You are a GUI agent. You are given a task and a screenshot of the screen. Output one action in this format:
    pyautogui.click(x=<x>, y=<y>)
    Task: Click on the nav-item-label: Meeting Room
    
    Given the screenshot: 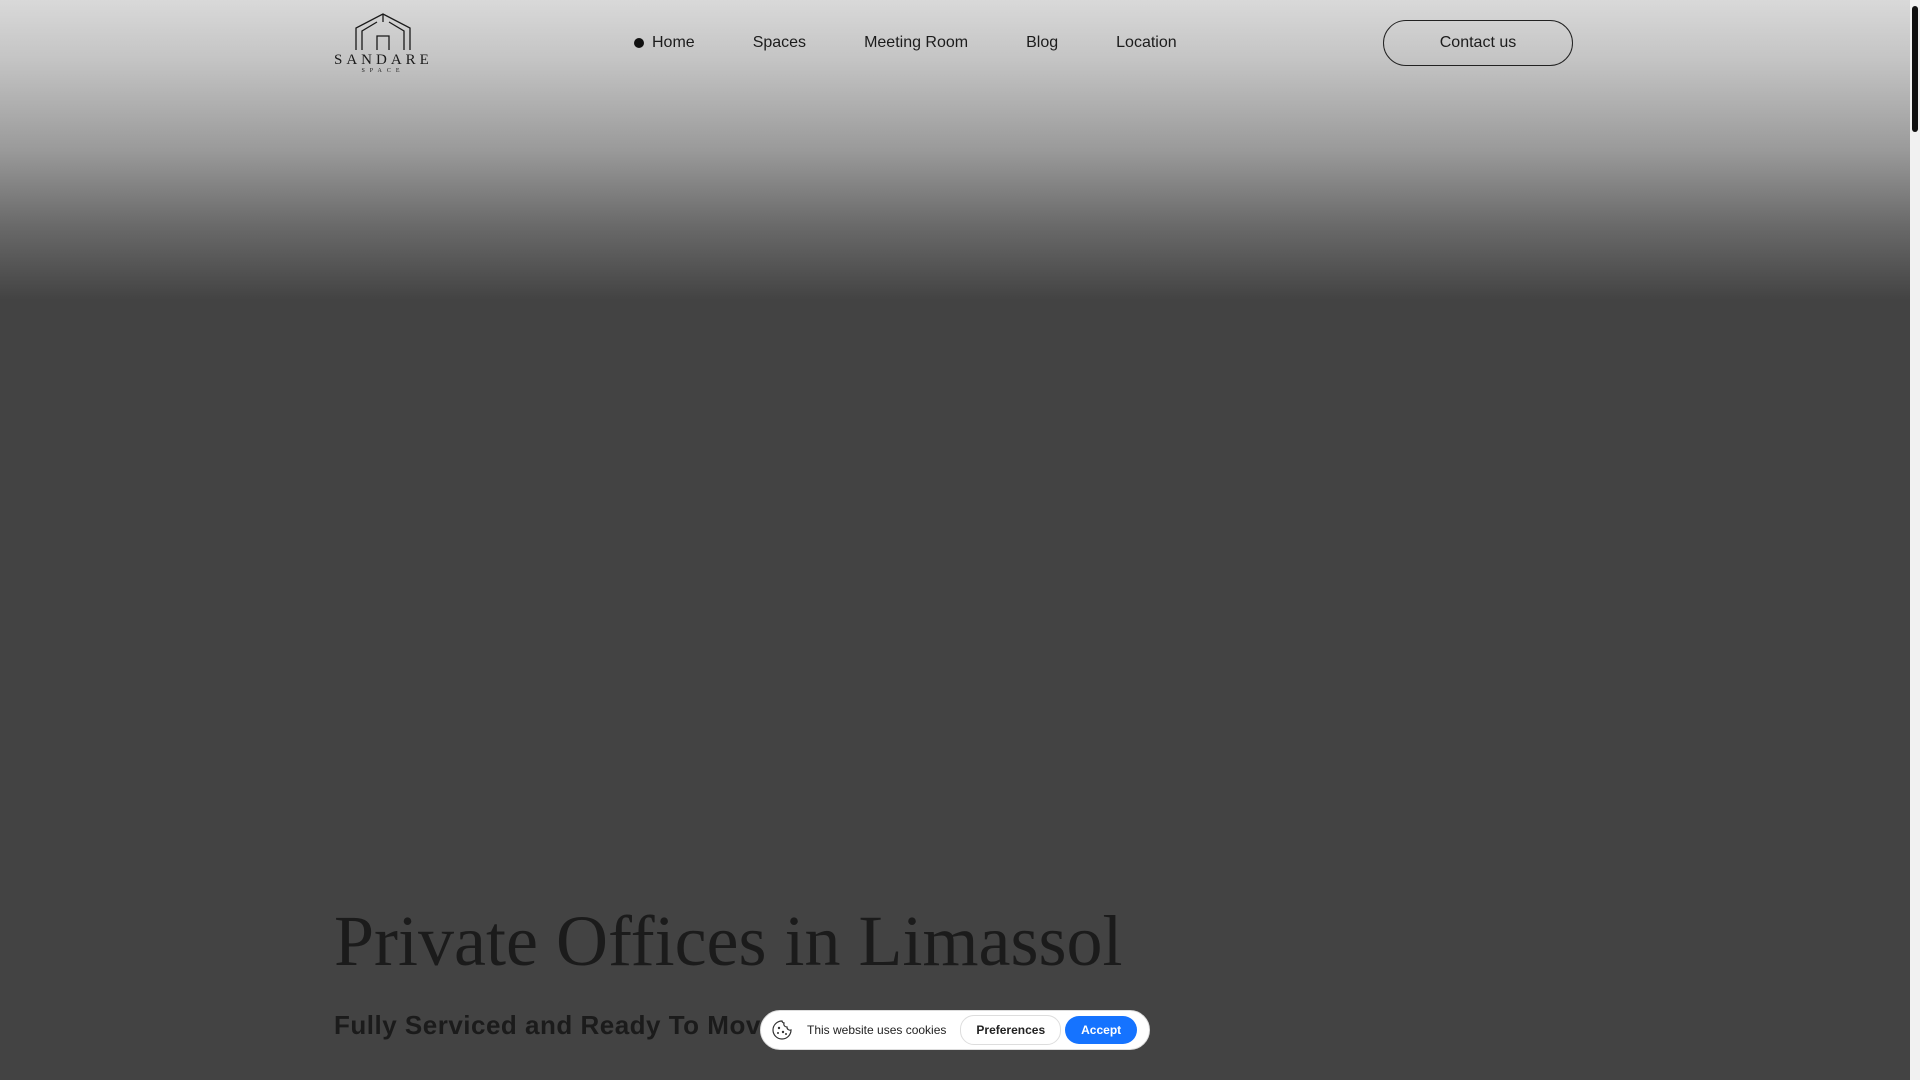 What is the action you would take?
    pyautogui.click(x=916, y=42)
    